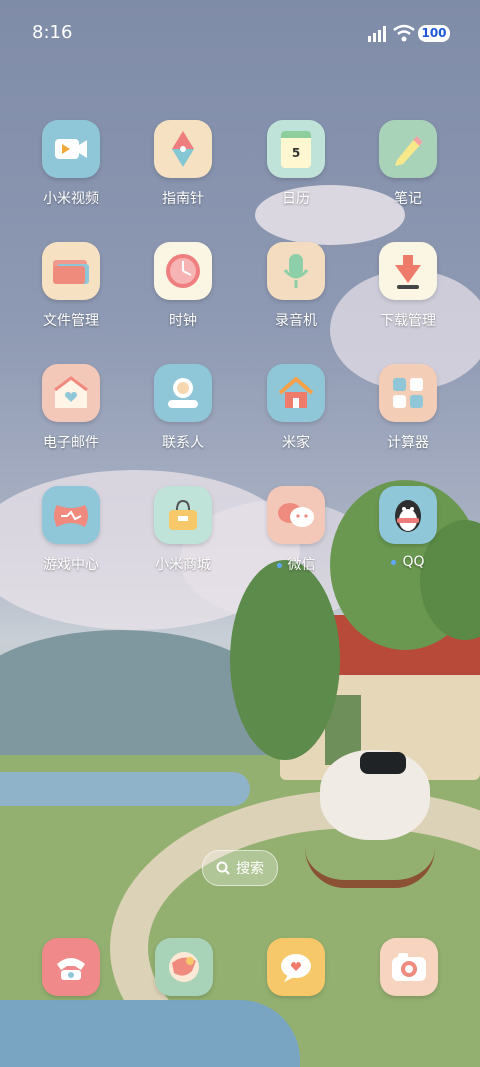 The image size is (480, 1067). Describe the element at coordinates (408, 393) in the screenshot. I see `calculator-icon` at that location.